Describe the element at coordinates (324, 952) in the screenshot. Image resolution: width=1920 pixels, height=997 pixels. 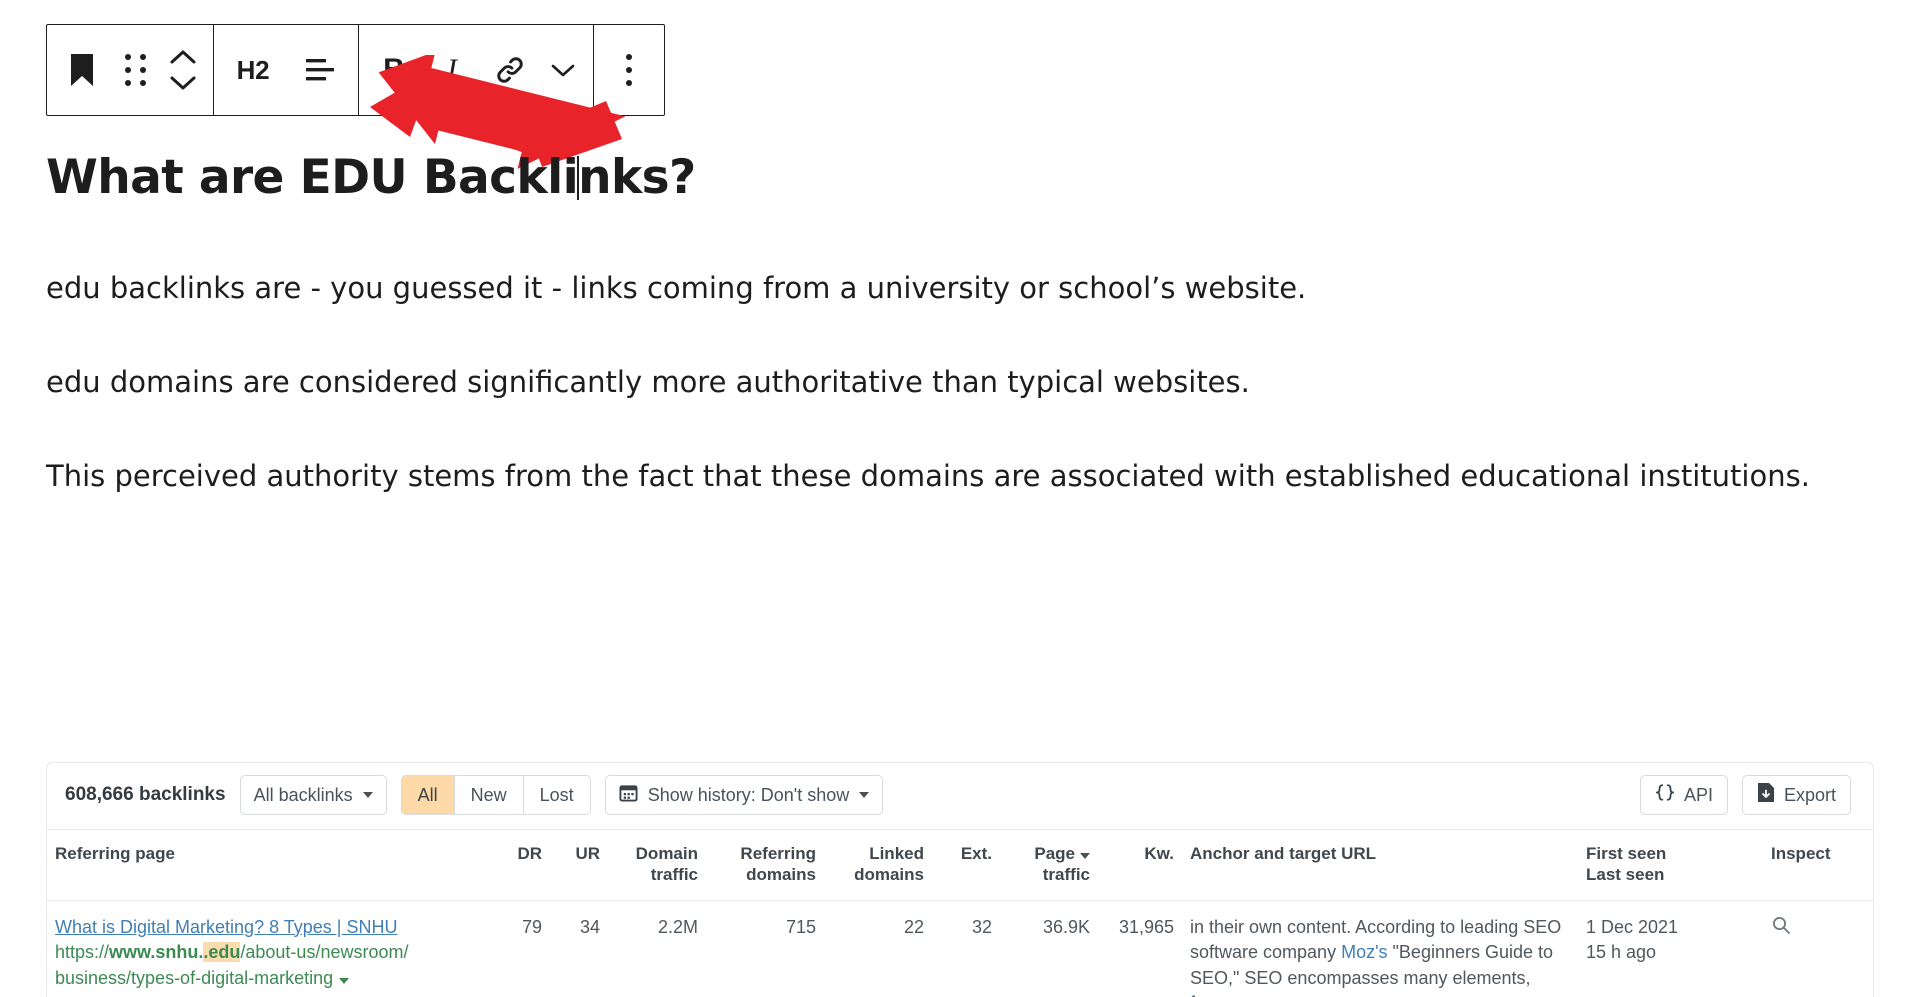
I see `url-path: /about-us/newsroom/` at that location.